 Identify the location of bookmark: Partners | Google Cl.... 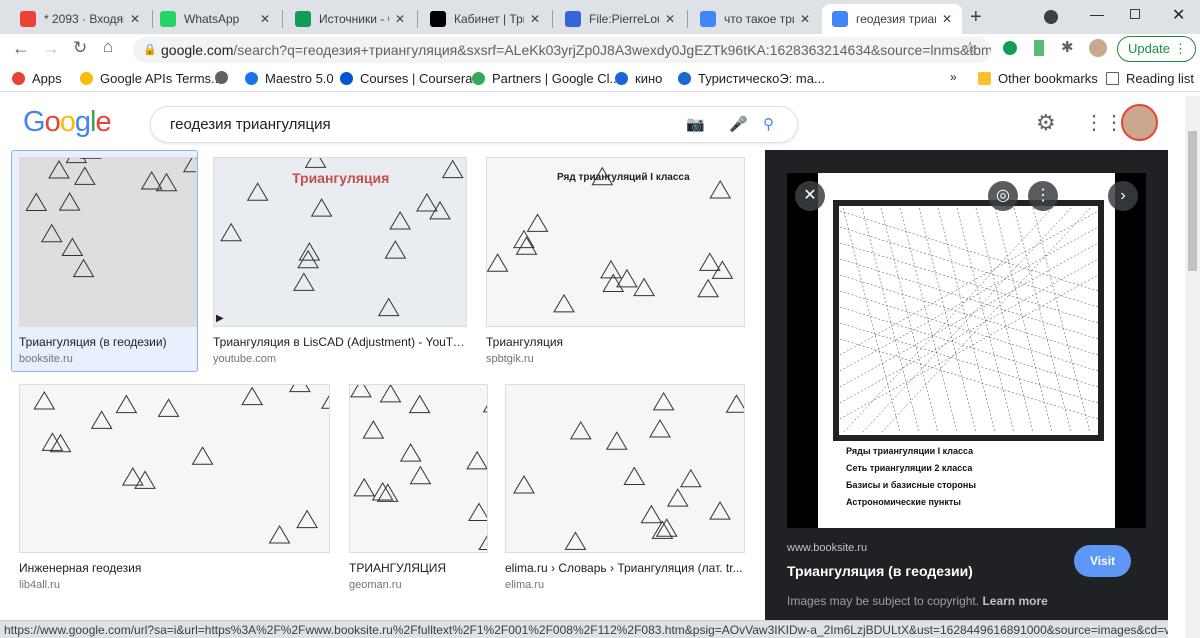
(546, 78).